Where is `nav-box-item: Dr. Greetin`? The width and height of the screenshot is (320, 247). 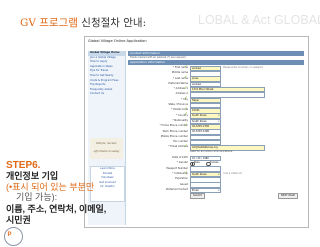
nav-box-item: Dr. Greetin is located at coordinates (107, 187).